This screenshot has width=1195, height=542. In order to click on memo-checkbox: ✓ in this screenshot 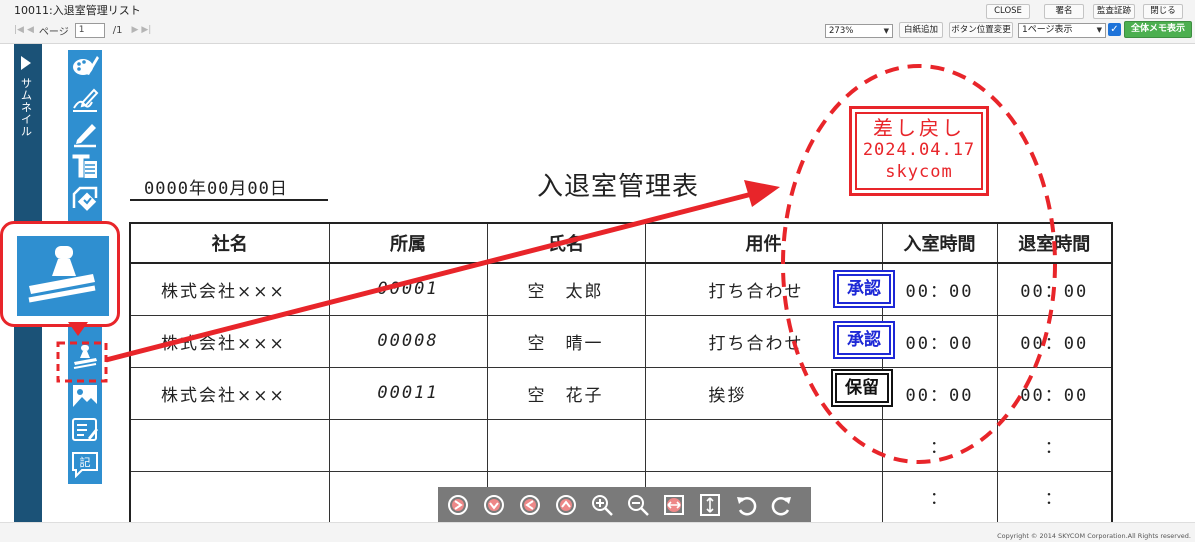, I will do `click(1114, 29)`.